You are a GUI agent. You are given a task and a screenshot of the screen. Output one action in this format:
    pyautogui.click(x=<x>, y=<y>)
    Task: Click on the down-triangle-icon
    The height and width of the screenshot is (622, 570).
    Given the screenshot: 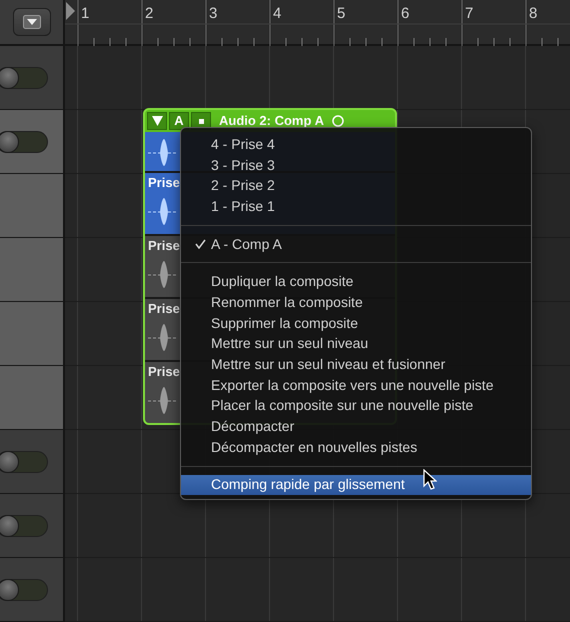 What is the action you would take?
    pyautogui.click(x=157, y=121)
    